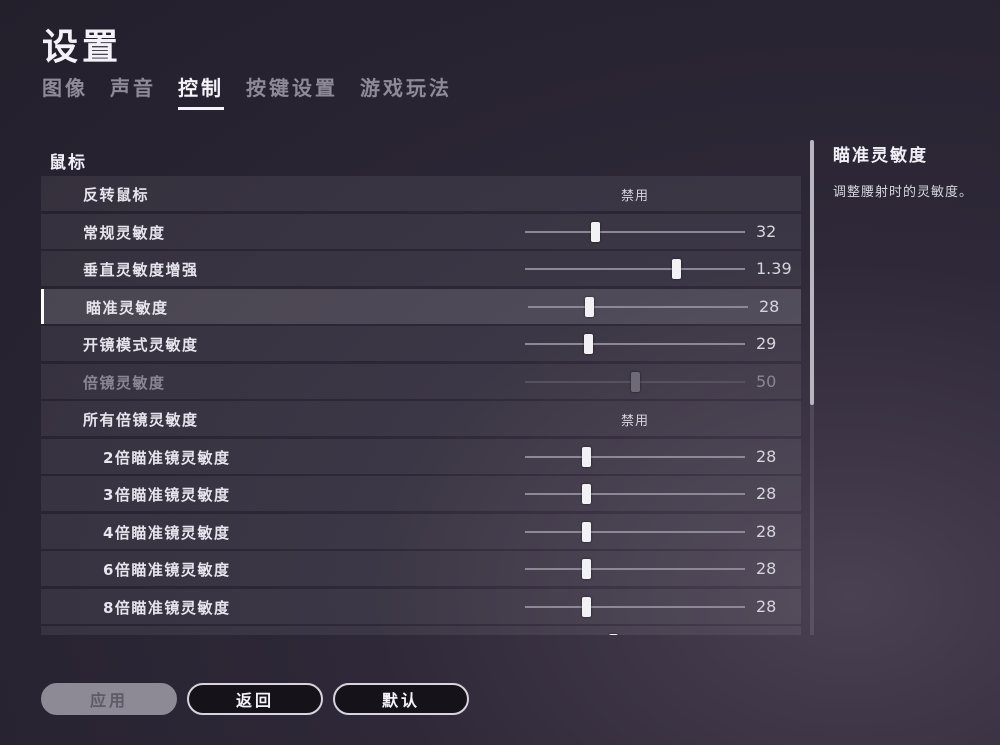 This screenshot has height=745, width=1000. What do you see at coordinates (401, 699) in the screenshot?
I see `default-button: 默认` at bounding box center [401, 699].